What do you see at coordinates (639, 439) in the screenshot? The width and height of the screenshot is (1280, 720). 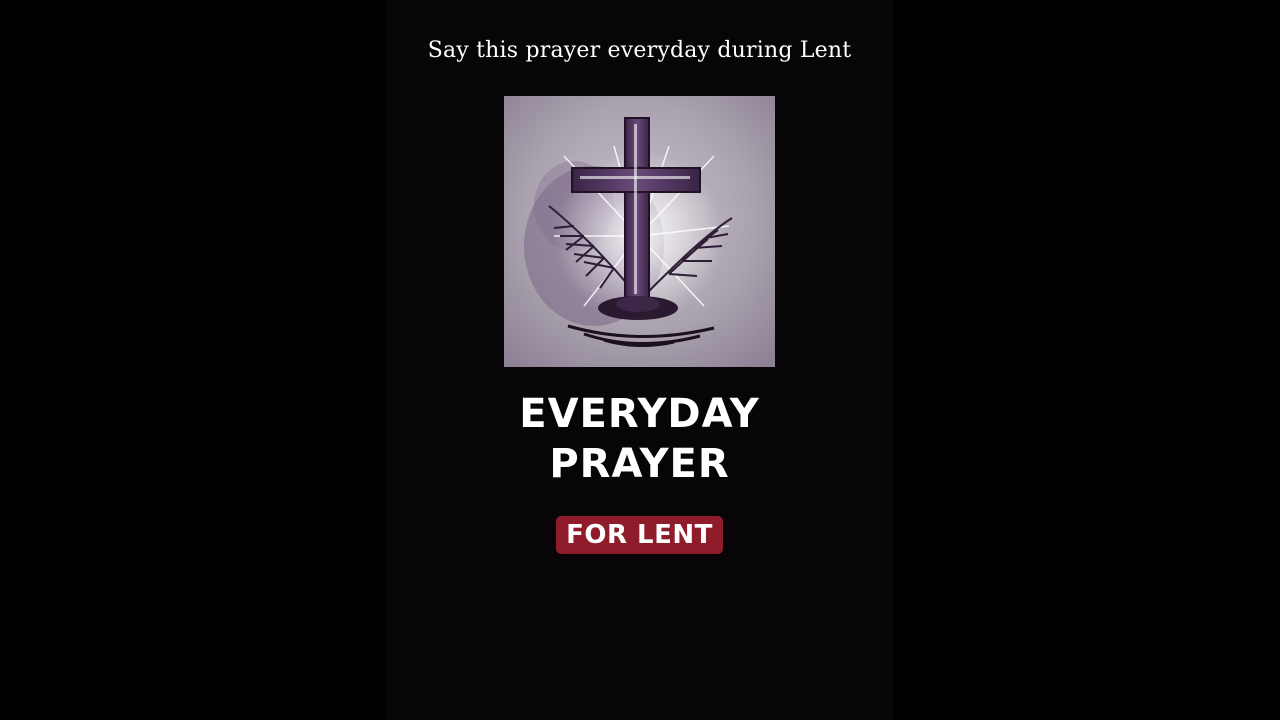 I see `prayer-title: EVERYDAY PRAYER` at bounding box center [639, 439].